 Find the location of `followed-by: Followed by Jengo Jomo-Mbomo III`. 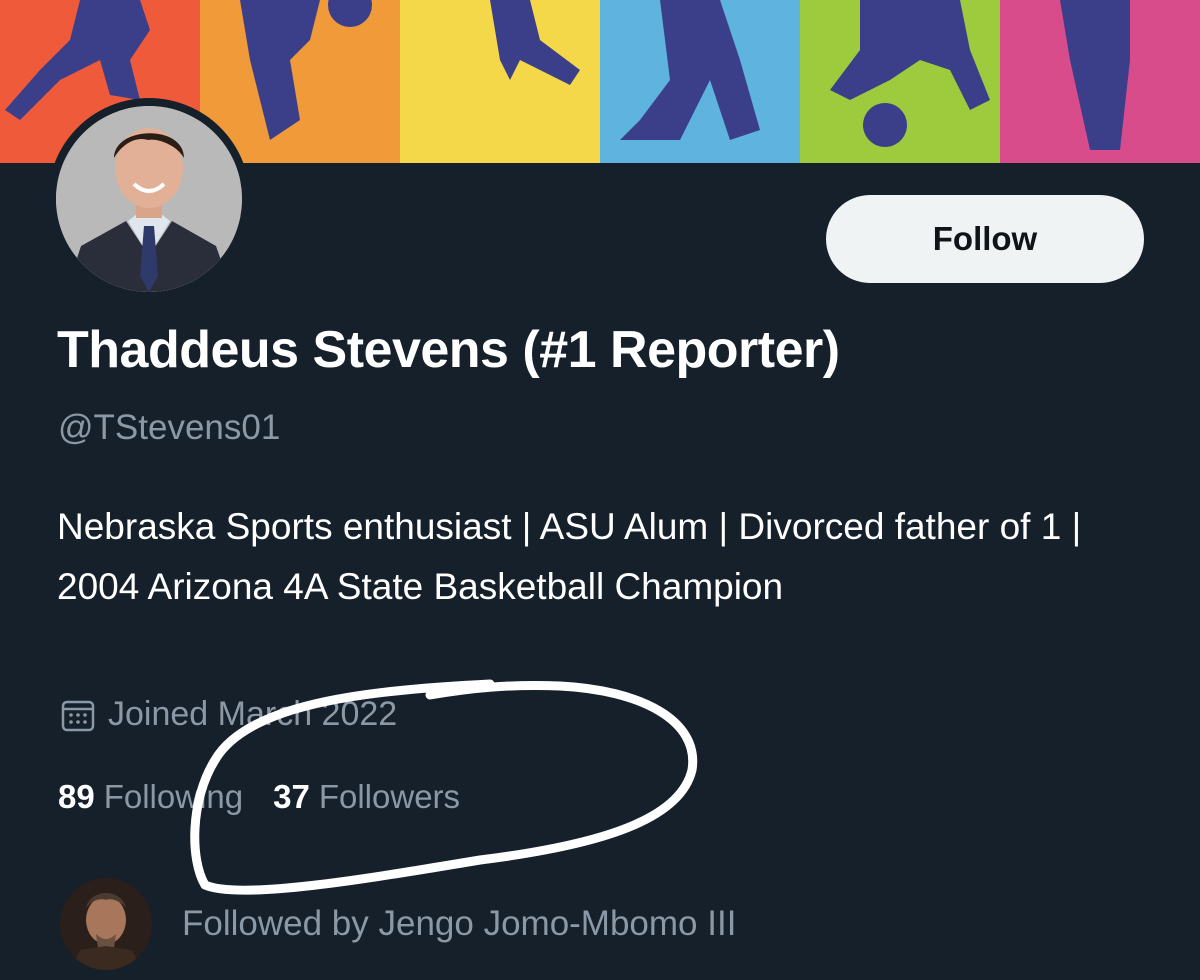

followed-by: Followed by Jengo Jomo-Mbomo III is located at coordinates (398, 924).